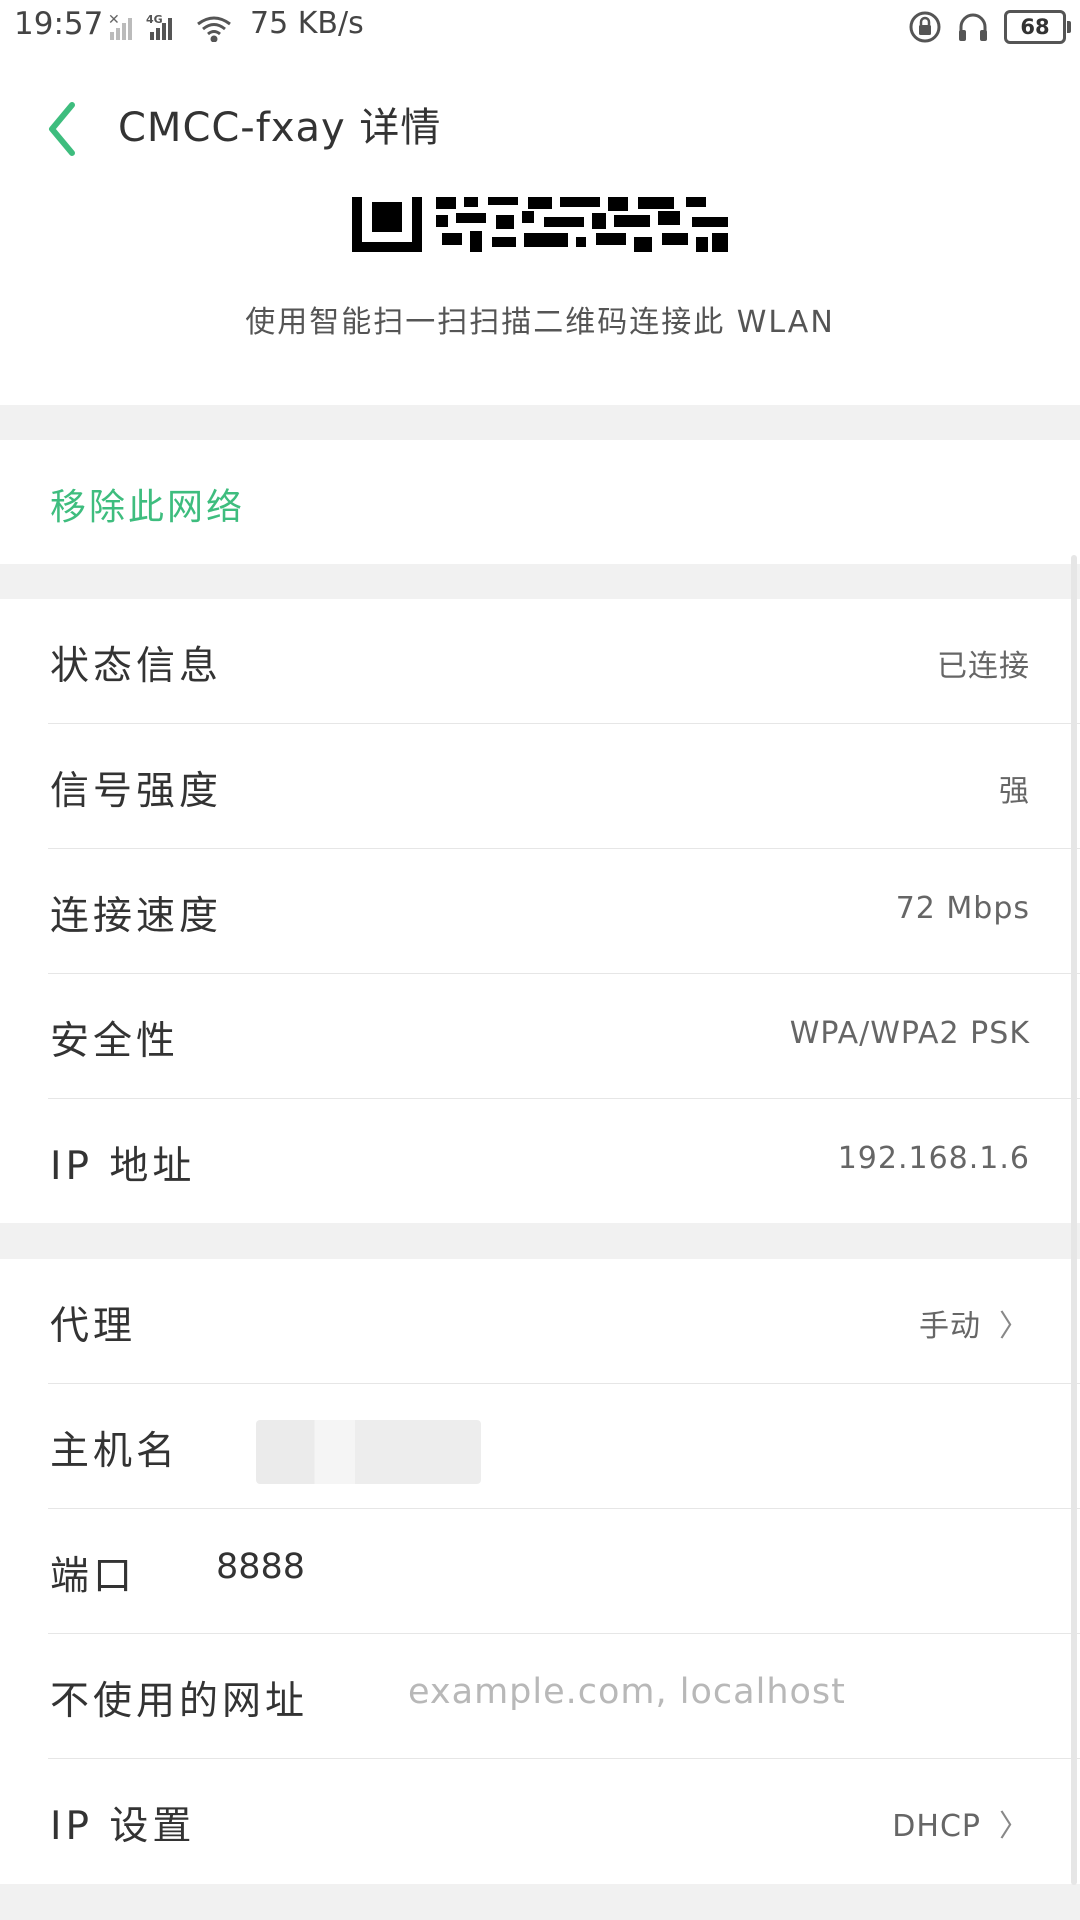  What do you see at coordinates (540, 661) in the screenshot?
I see `info-row-status: 状态信息 已连接` at bounding box center [540, 661].